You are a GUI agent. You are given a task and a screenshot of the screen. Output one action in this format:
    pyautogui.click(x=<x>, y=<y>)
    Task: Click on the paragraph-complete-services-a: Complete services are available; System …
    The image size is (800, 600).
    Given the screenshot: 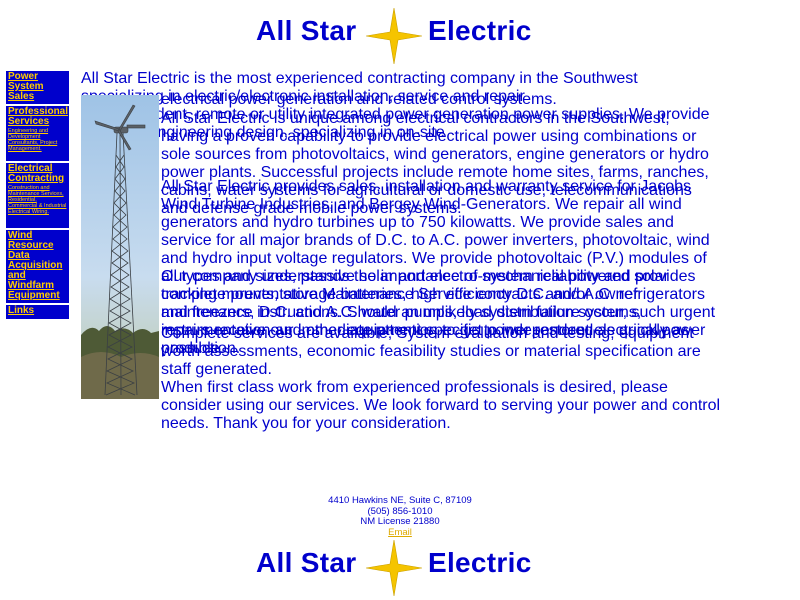 What is the action you would take?
    pyautogui.click(x=431, y=351)
    